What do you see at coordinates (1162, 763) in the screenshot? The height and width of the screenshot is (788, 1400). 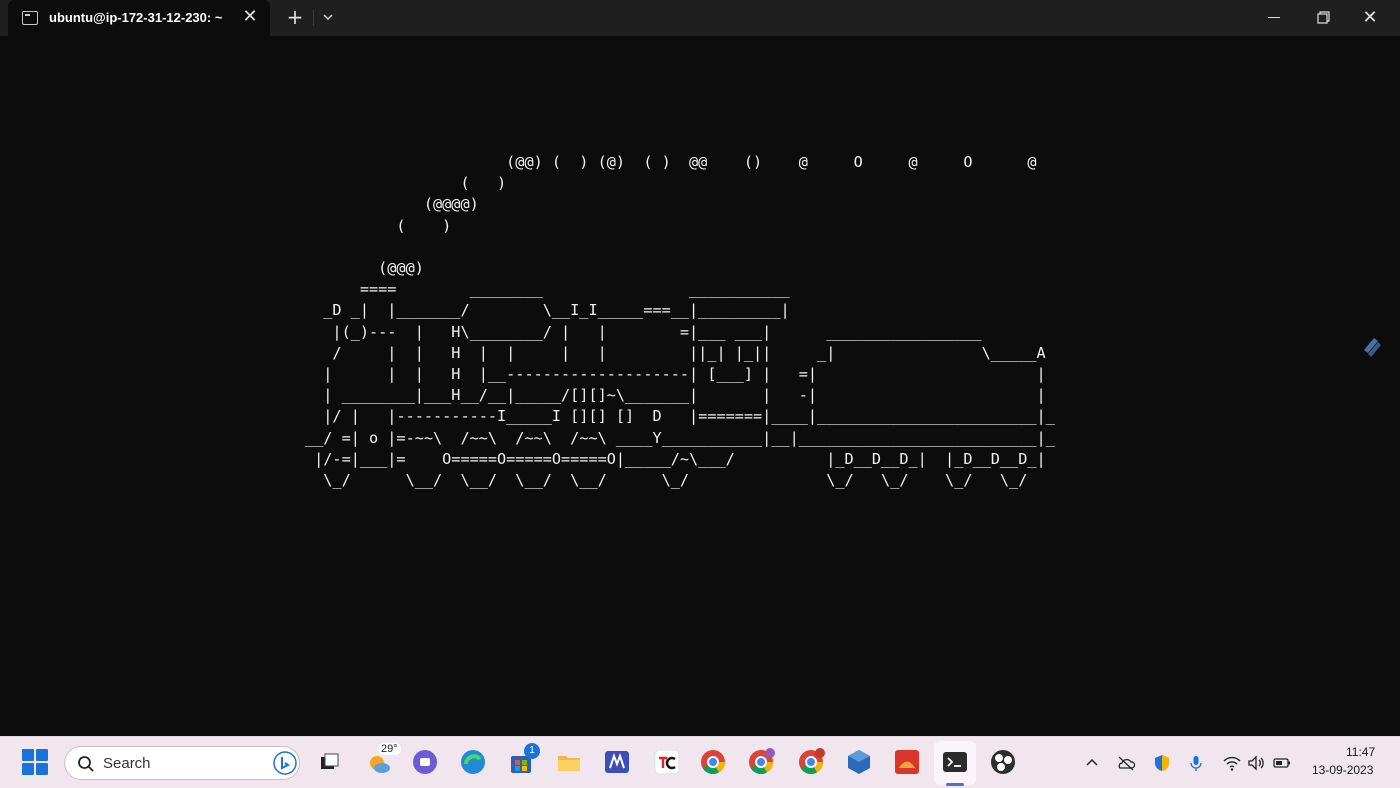 I see `security-shield-icon` at bounding box center [1162, 763].